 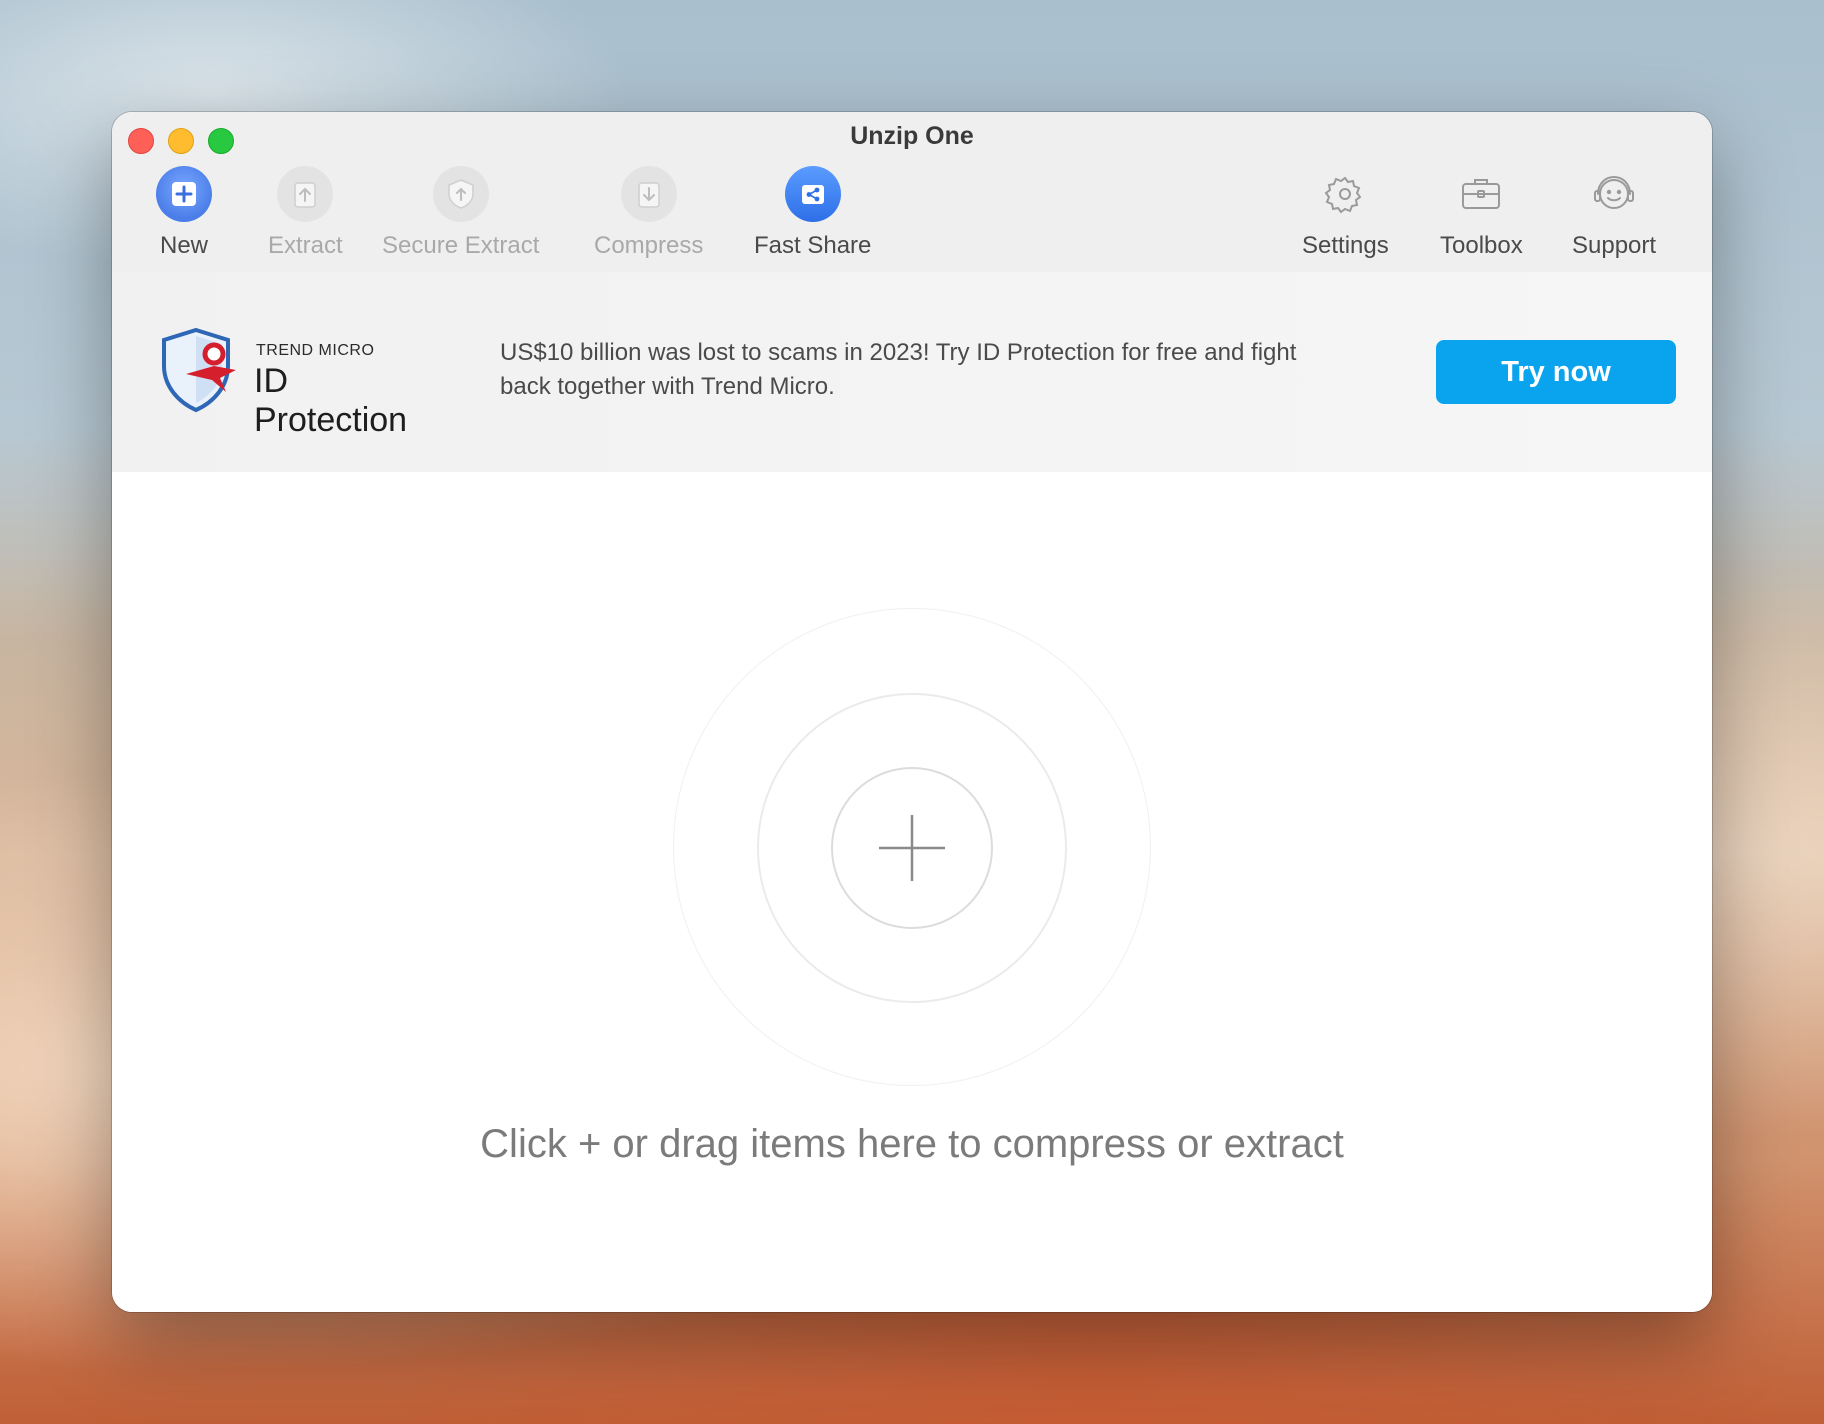 I want to click on id-protection-shield-icon, so click(x=199, y=370).